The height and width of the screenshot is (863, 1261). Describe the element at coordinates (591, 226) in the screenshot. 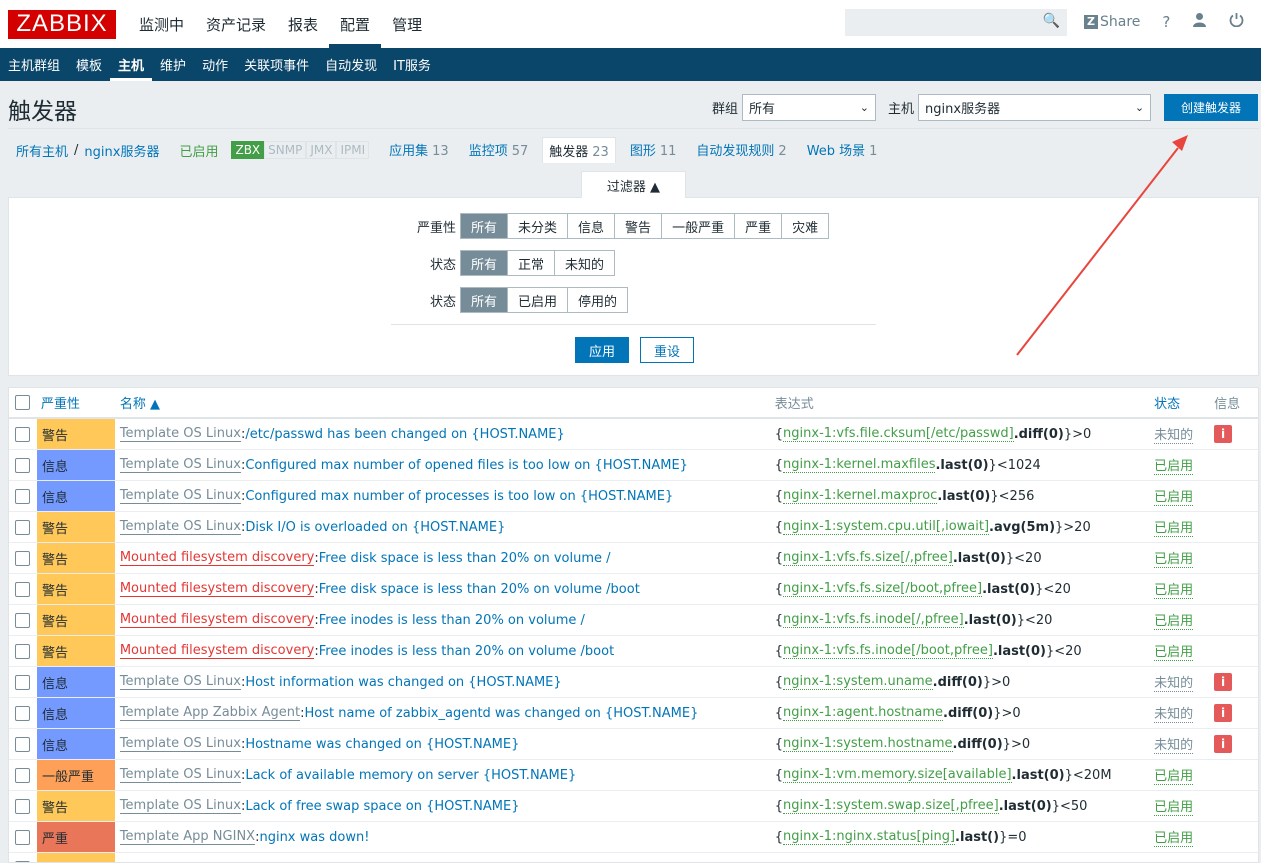

I see `filter-option: 信息` at that location.